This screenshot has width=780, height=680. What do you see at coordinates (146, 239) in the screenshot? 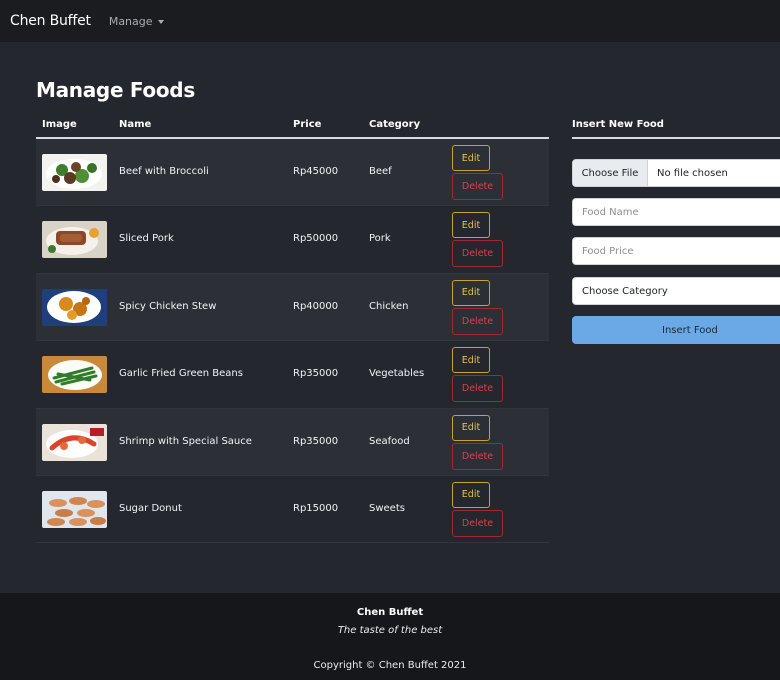
I see `food-name: Sliced Pork` at bounding box center [146, 239].